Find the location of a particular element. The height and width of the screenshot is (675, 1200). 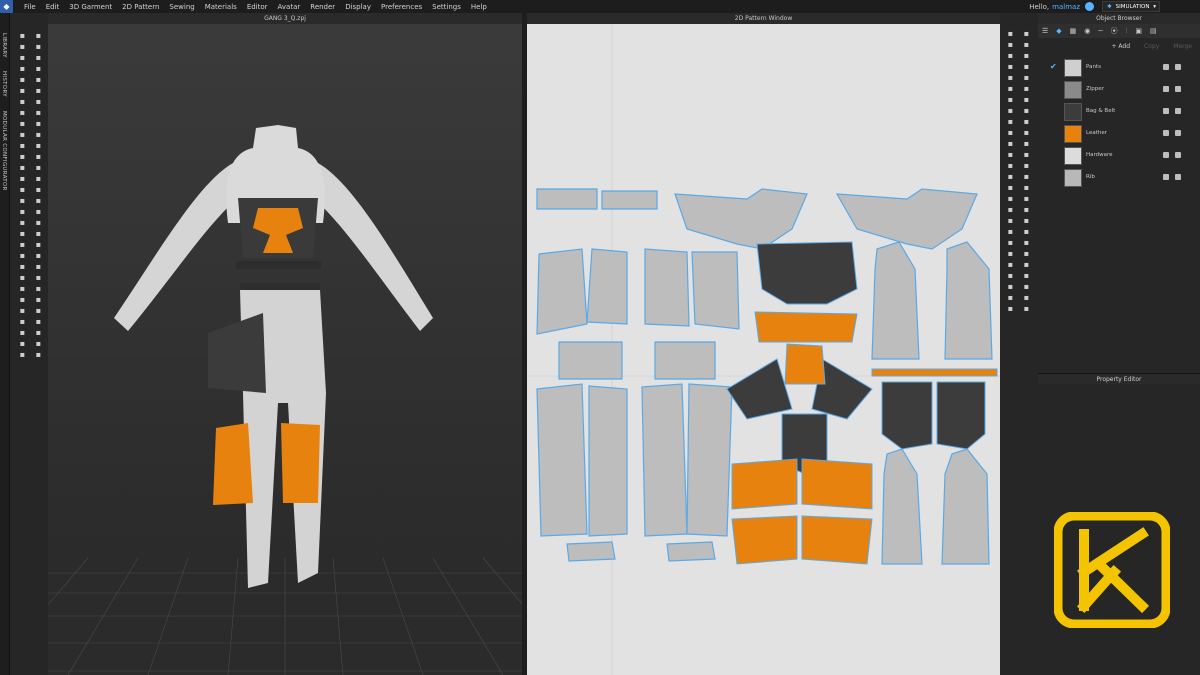

menu-avatar: Avatar is located at coordinates (289, 7).